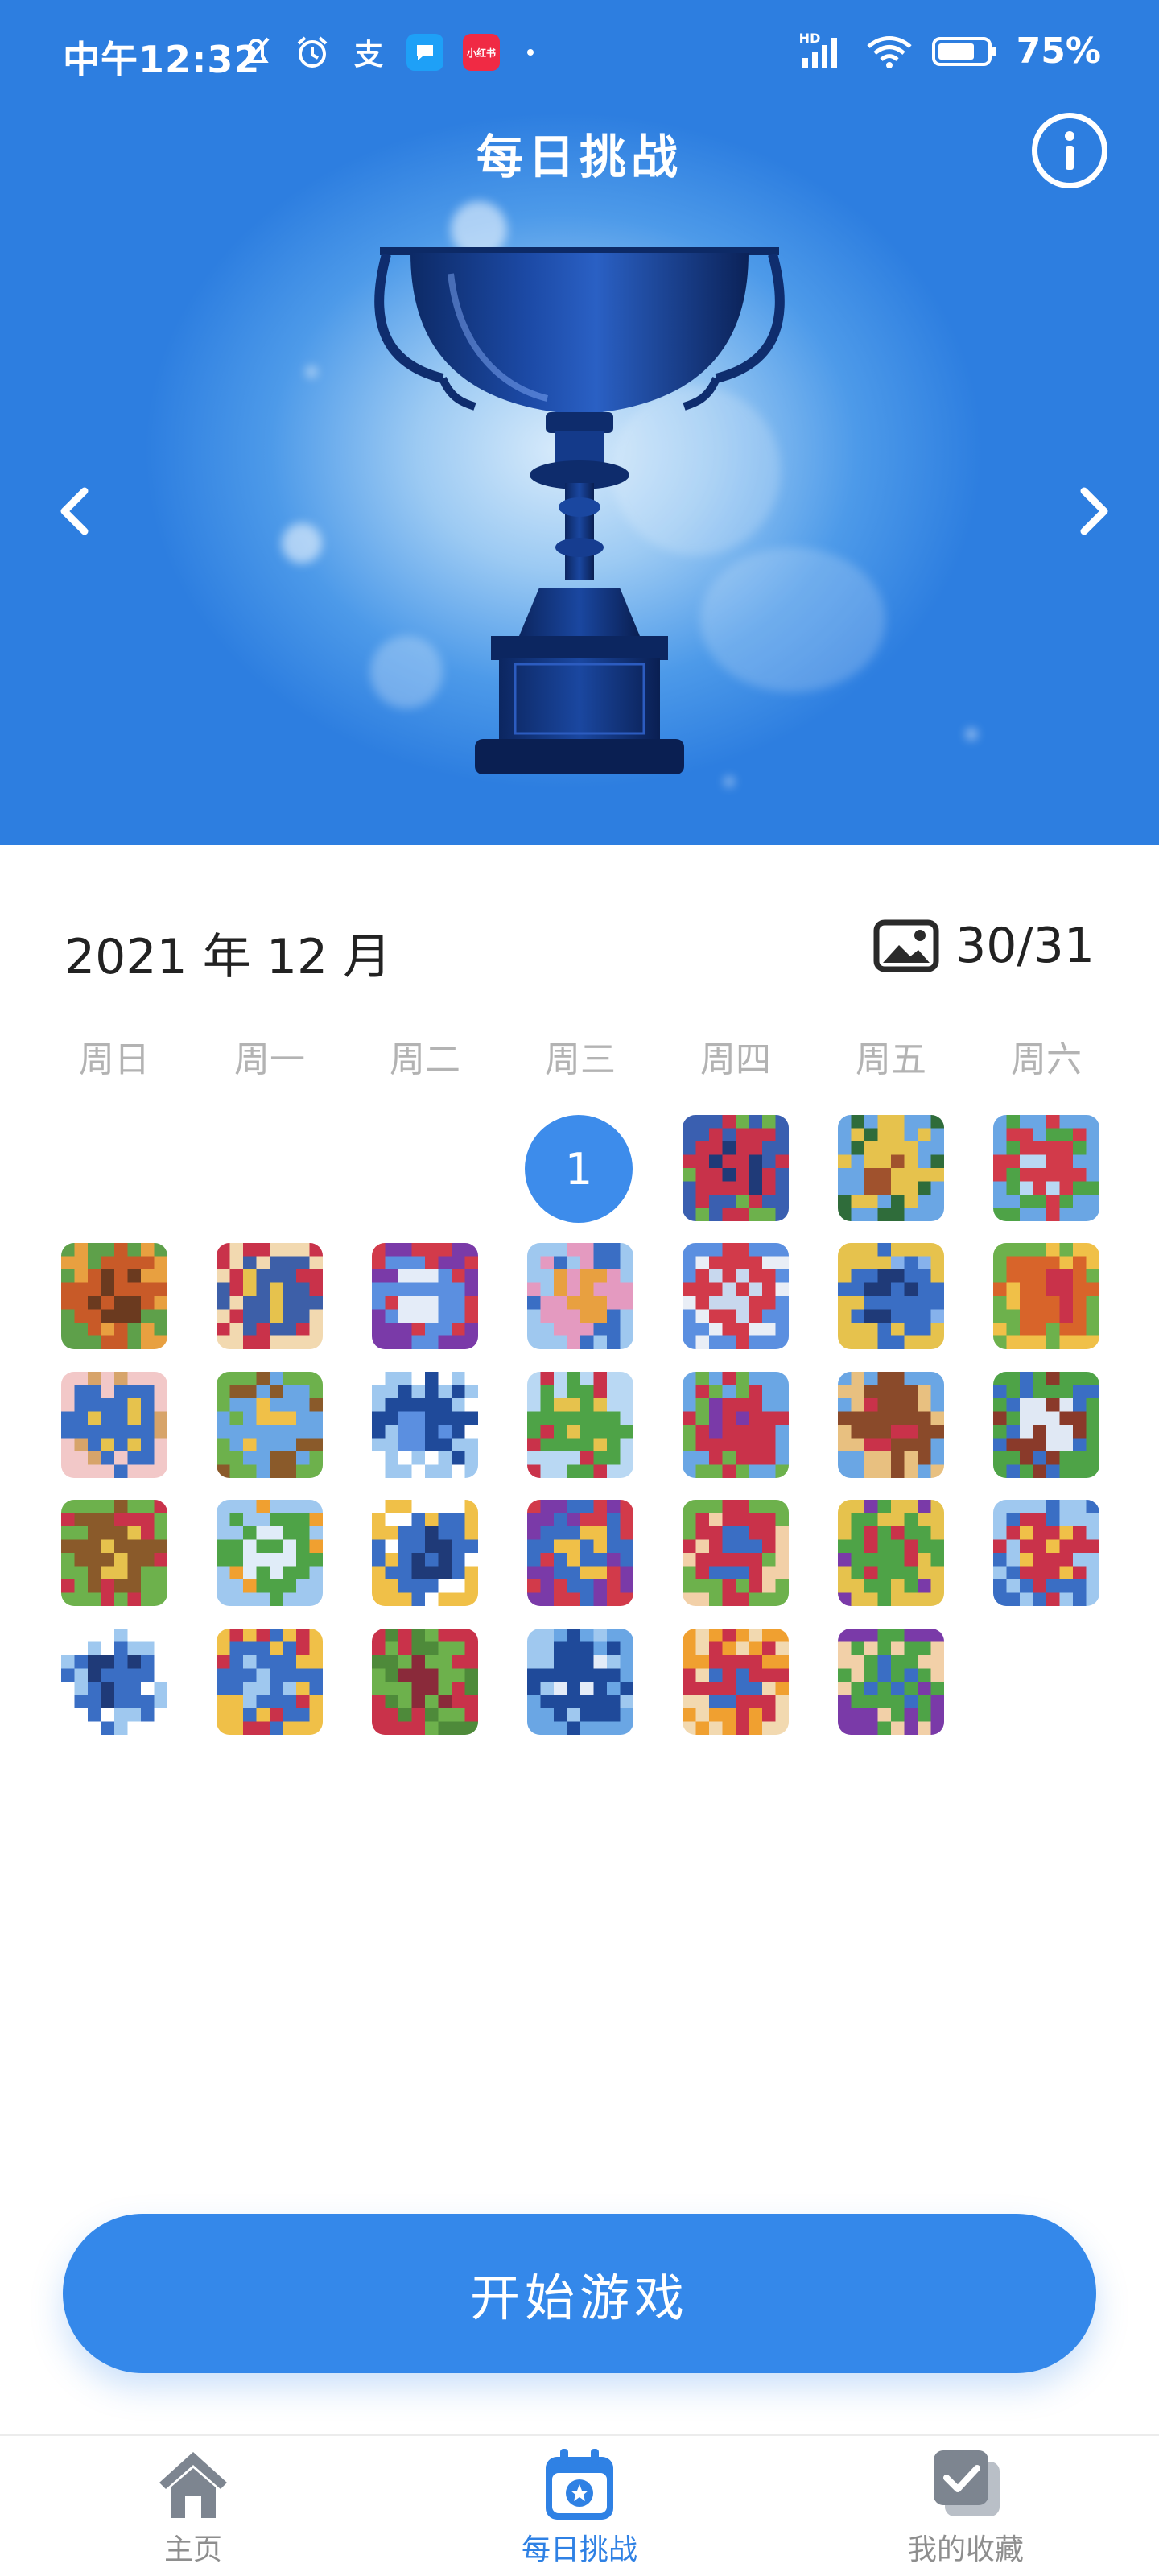 The height and width of the screenshot is (2576, 1159). I want to click on next-month-button, so click(1092, 511).